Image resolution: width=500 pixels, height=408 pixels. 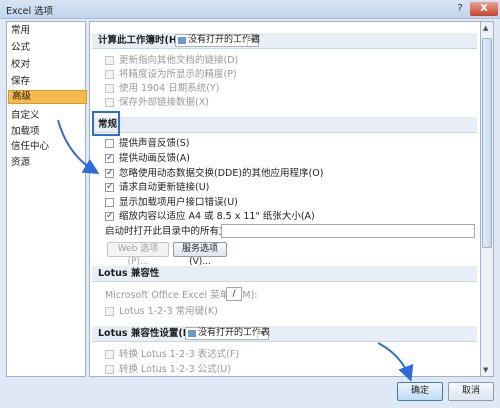 What do you see at coordinates (250, 9) in the screenshot?
I see `title-bar: Excel 选项 ? X` at bounding box center [250, 9].